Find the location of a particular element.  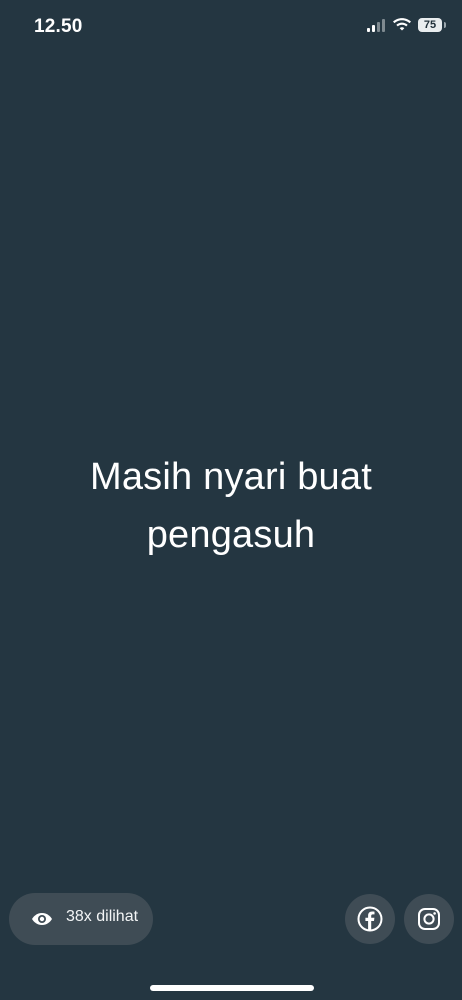

views-count-label: 38x dilihat is located at coordinates (102, 916).